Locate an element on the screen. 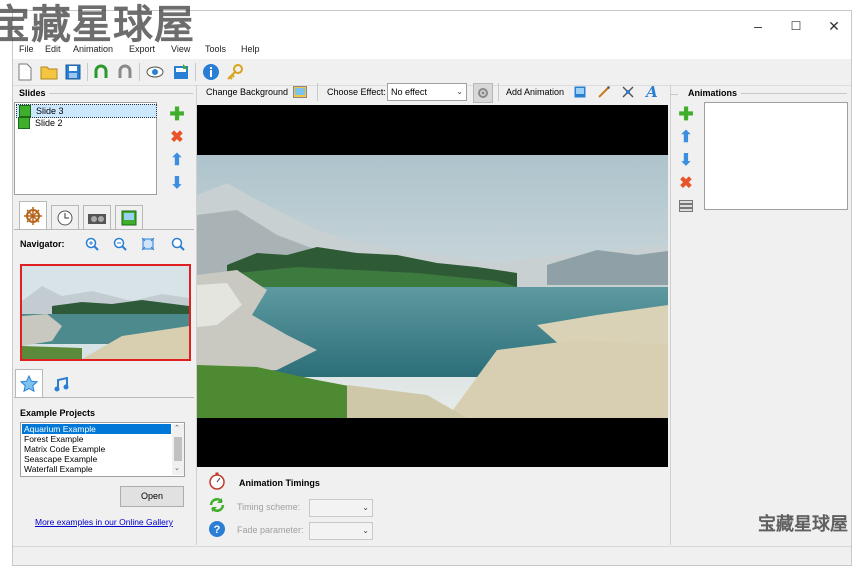 This screenshot has width=864, height=576. effect-settings-gear-icon is located at coordinates (483, 93).